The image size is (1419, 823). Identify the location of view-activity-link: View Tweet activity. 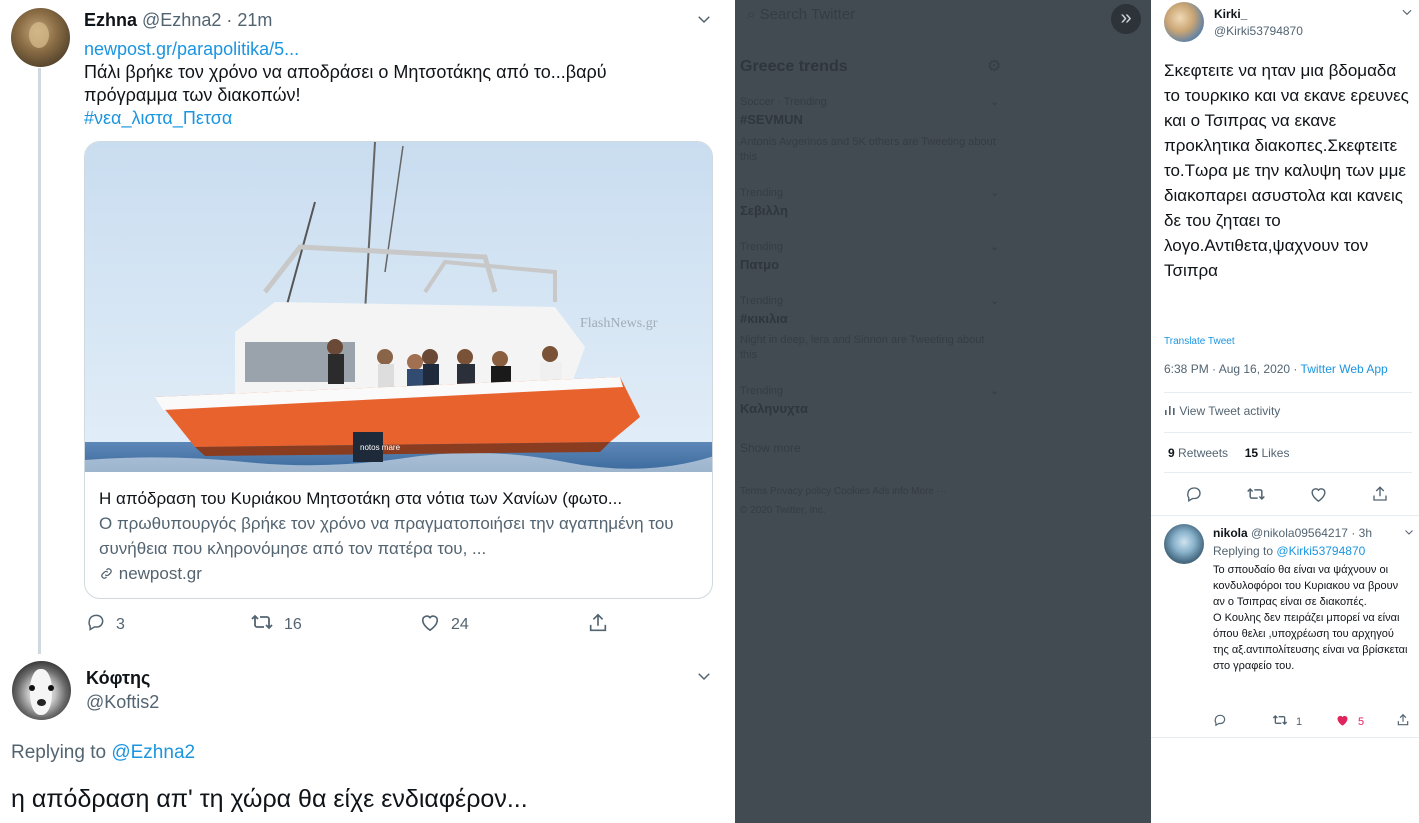
(1222, 411).